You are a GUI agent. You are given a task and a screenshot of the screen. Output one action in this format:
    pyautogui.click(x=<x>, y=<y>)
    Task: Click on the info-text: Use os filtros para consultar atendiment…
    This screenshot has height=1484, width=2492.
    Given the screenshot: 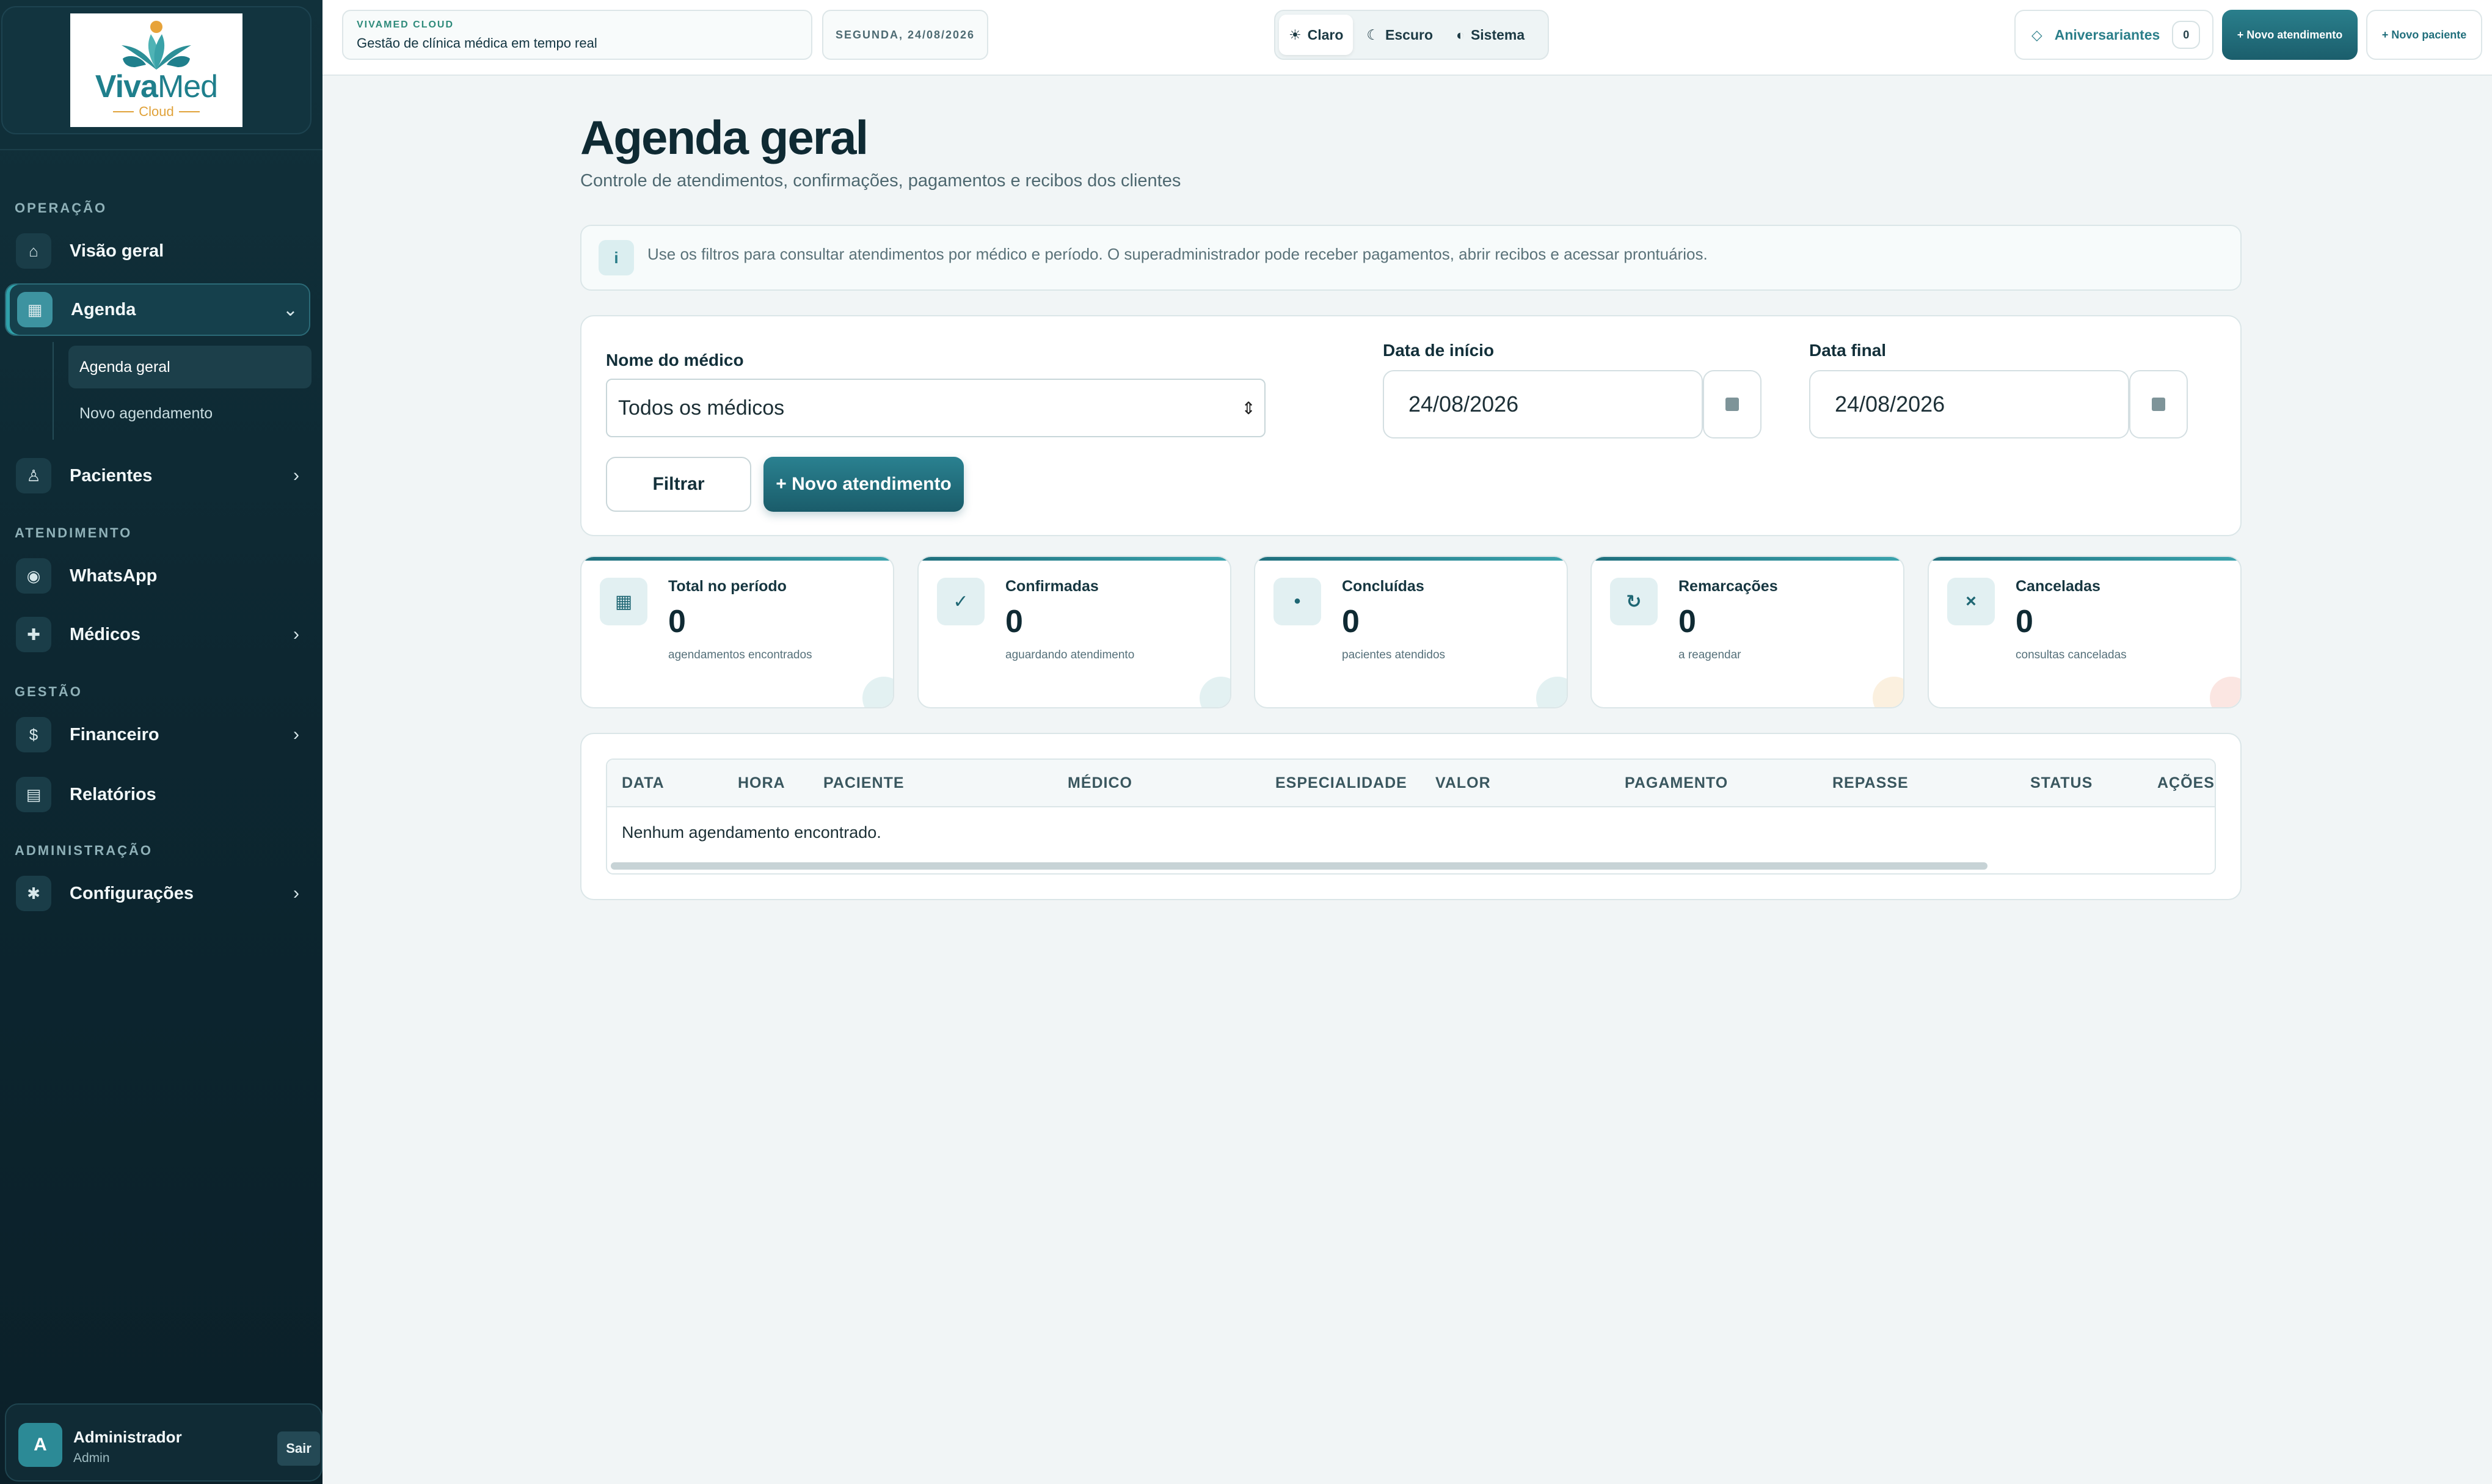 What is the action you would take?
    pyautogui.click(x=1178, y=254)
    